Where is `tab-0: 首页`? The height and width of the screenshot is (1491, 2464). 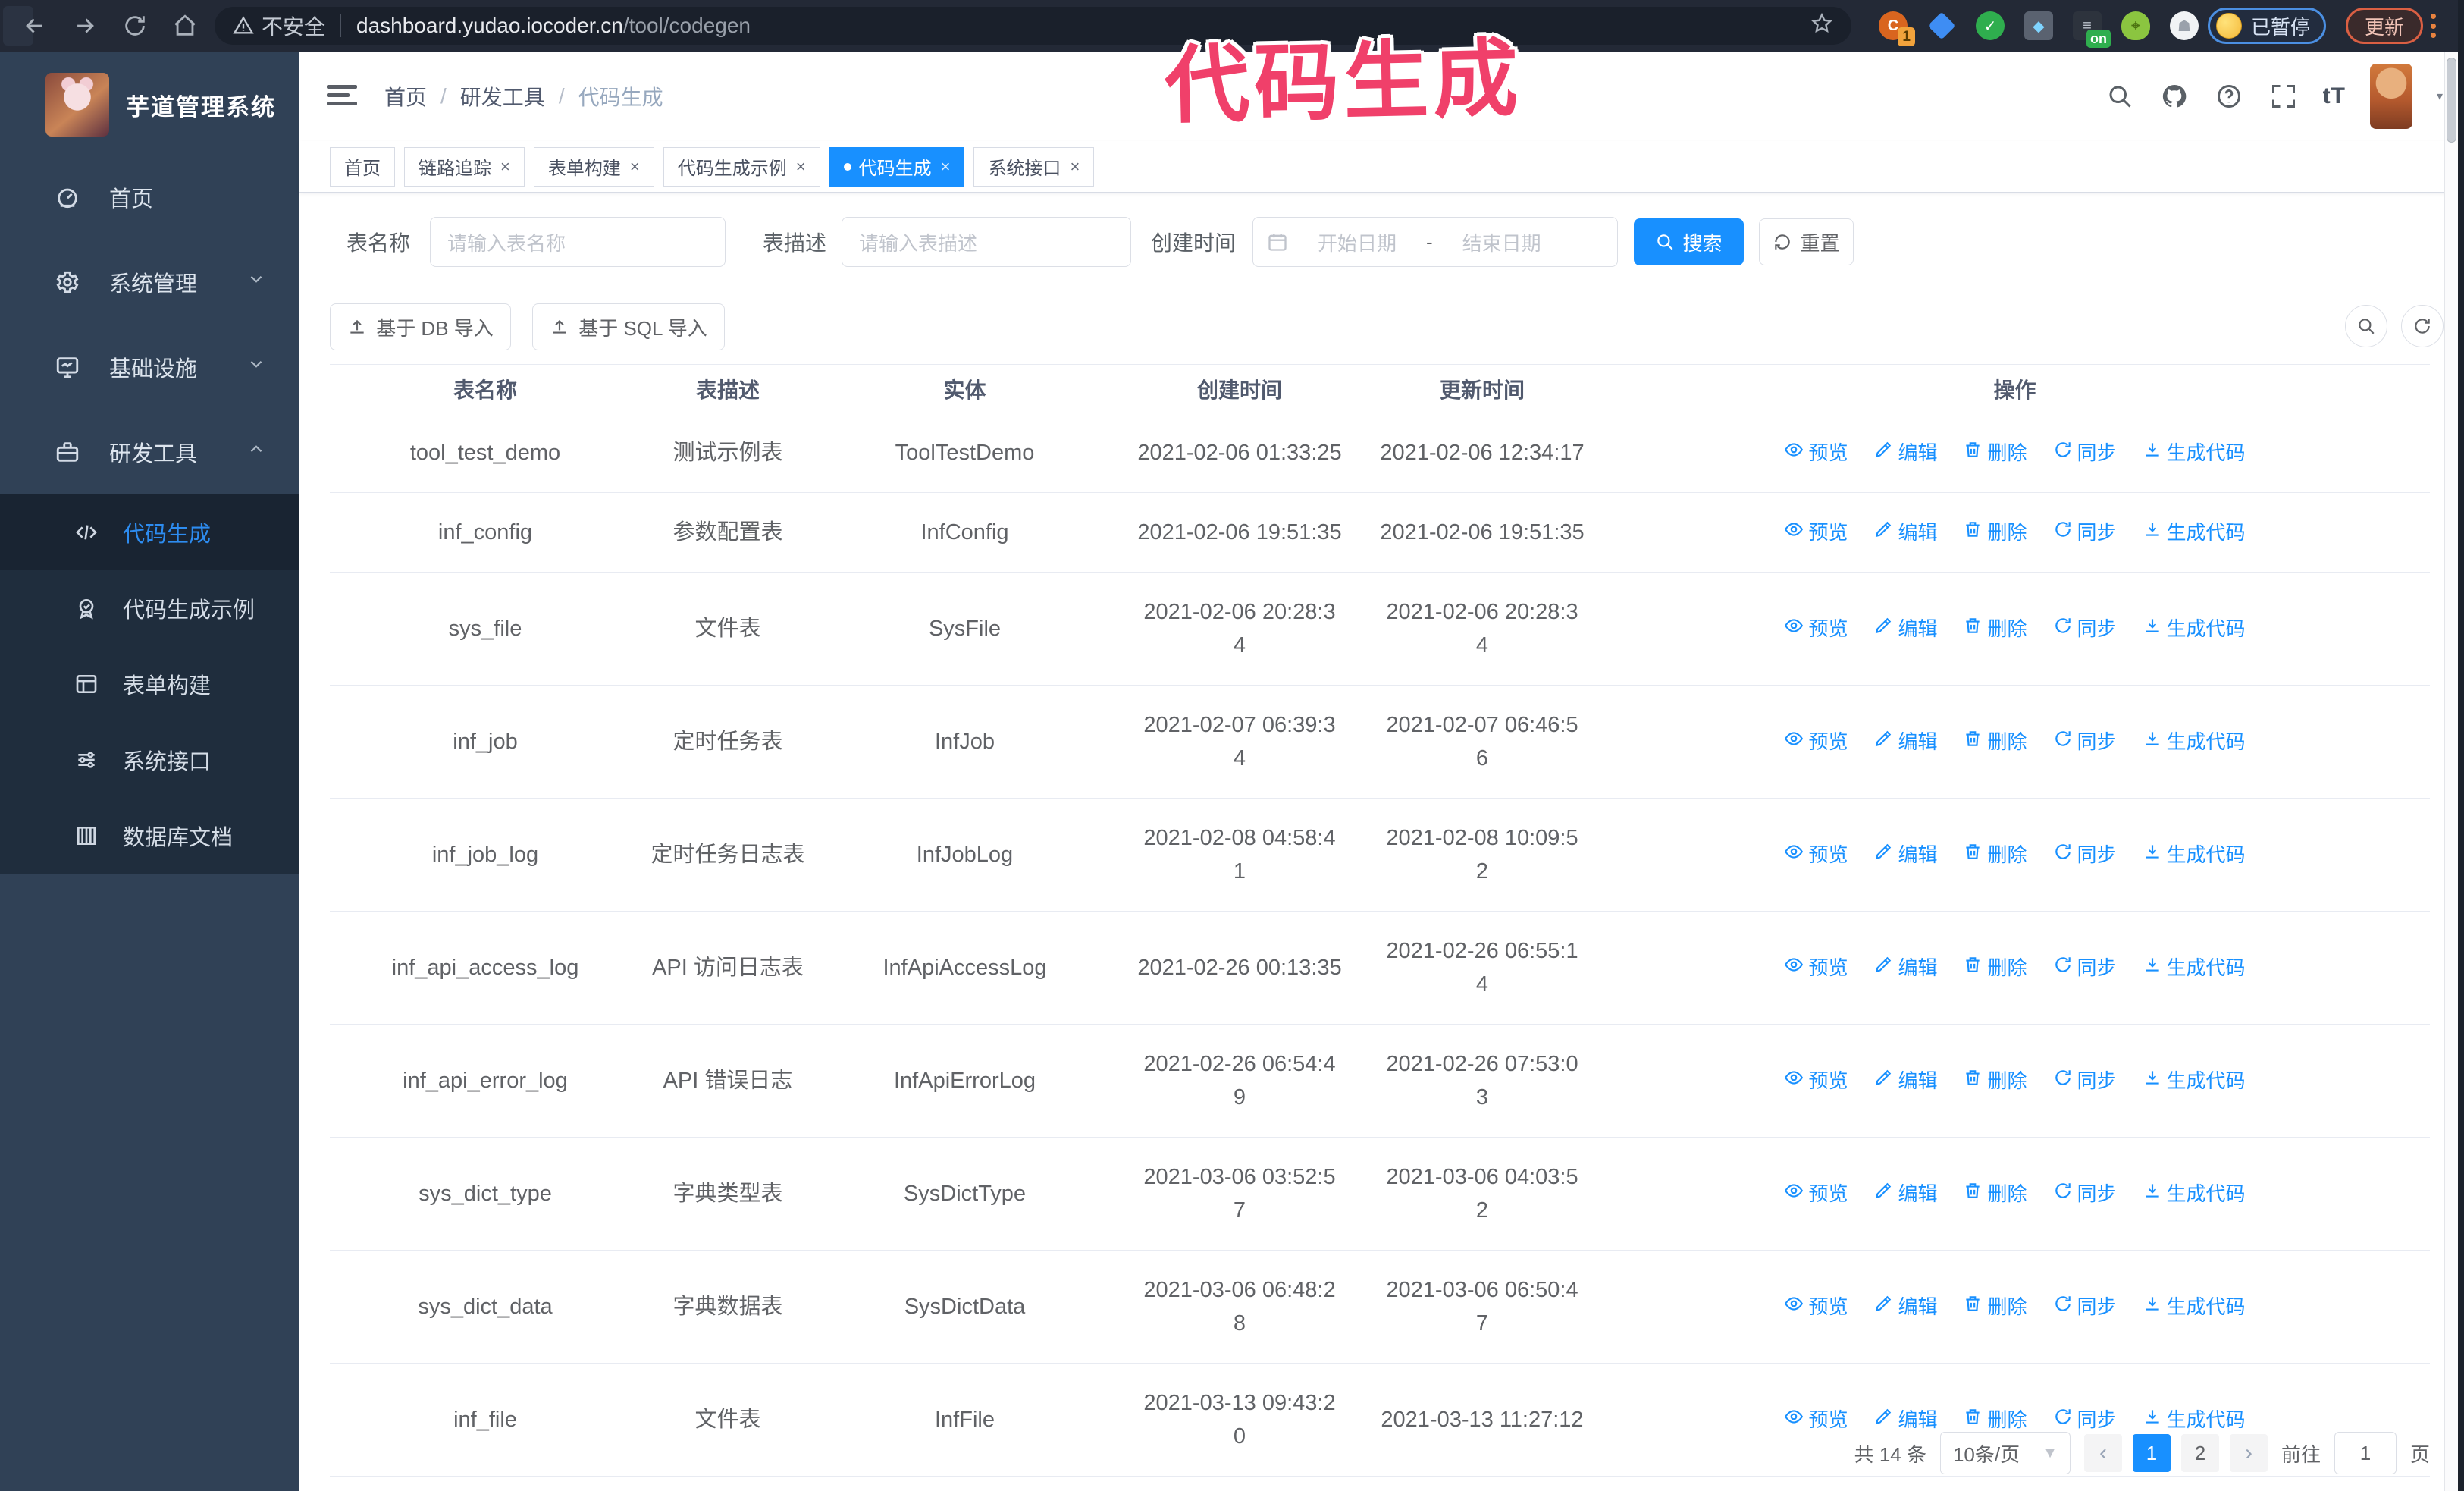 tab-0: 首页 is located at coordinates (363, 166).